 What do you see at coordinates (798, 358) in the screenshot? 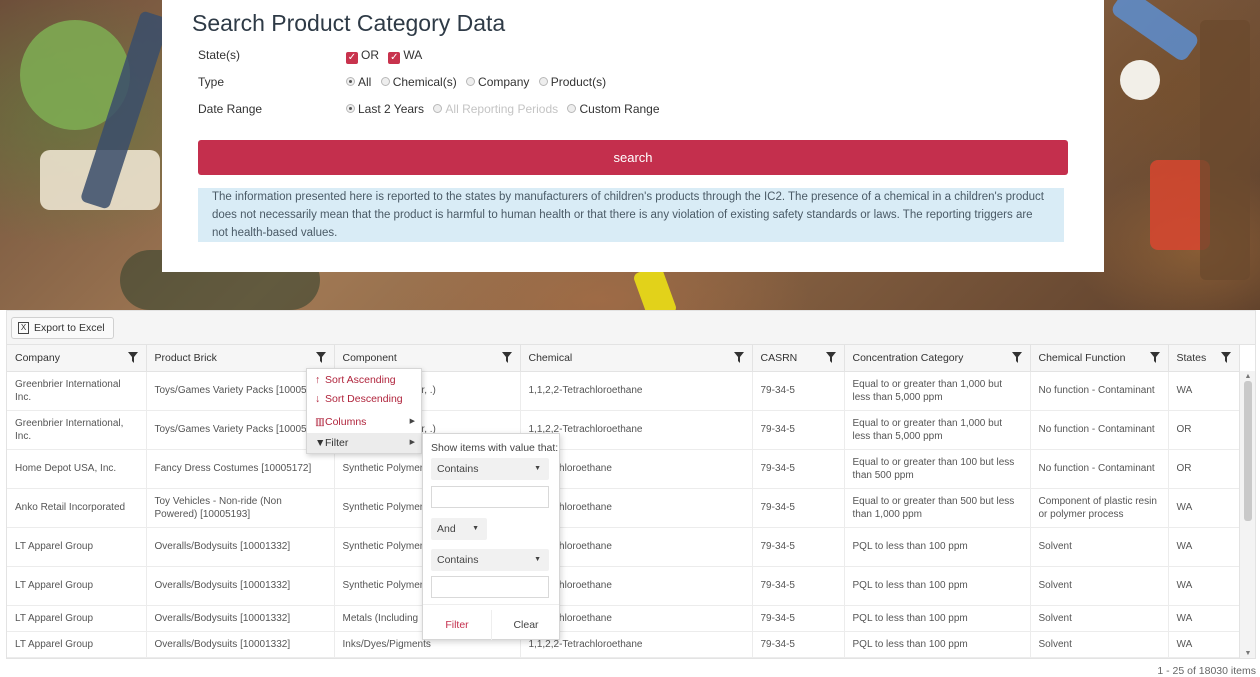
I see `column-header-casrn: CASRN` at bounding box center [798, 358].